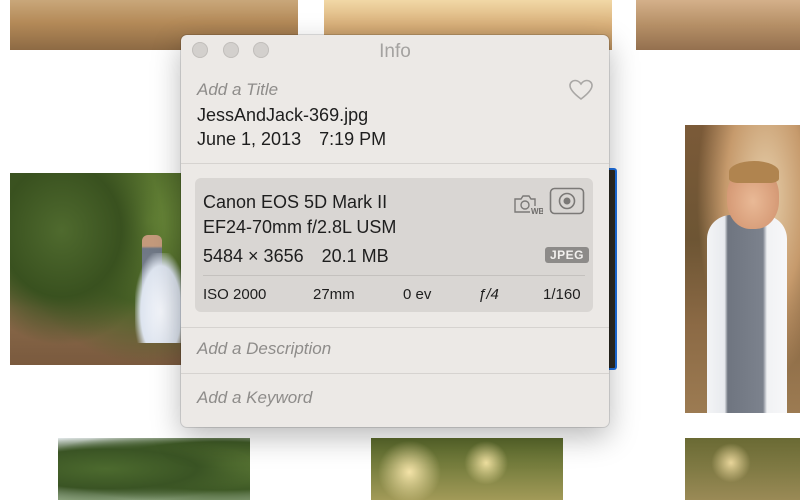 The width and height of the screenshot is (800, 500). What do you see at coordinates (353, 139) in the screenshot?
I see `capture-time: 7:19 PM` at bounding box center [353, 139].